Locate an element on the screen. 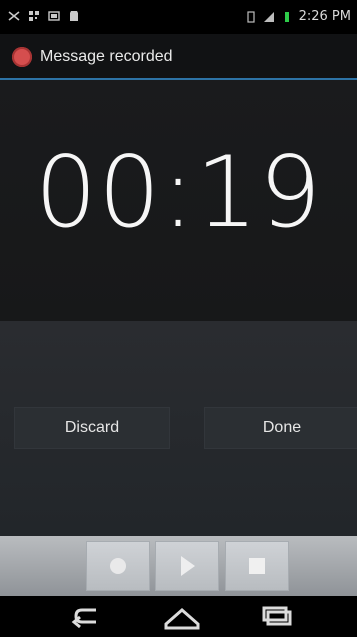 This screenshot has width=357, height=637. status-time: 2:26 PM is located at coordinates (324, 16).